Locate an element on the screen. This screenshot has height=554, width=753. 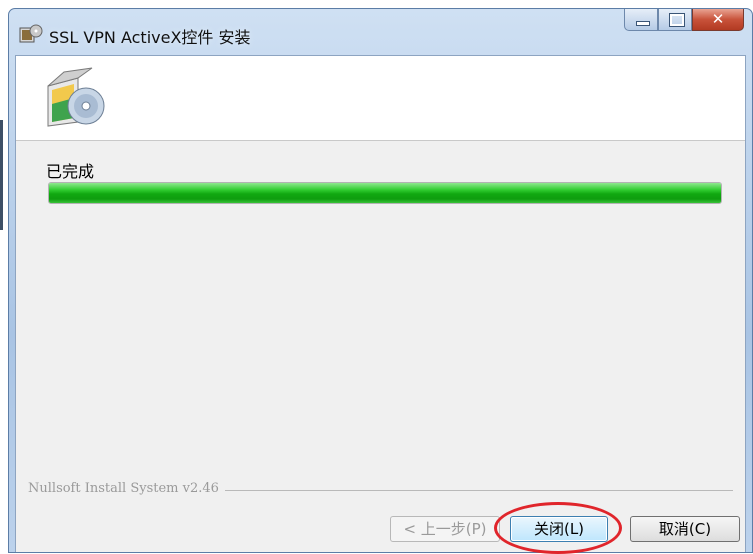
caption-buttons: ✕ is located at coordinates (684, 21).